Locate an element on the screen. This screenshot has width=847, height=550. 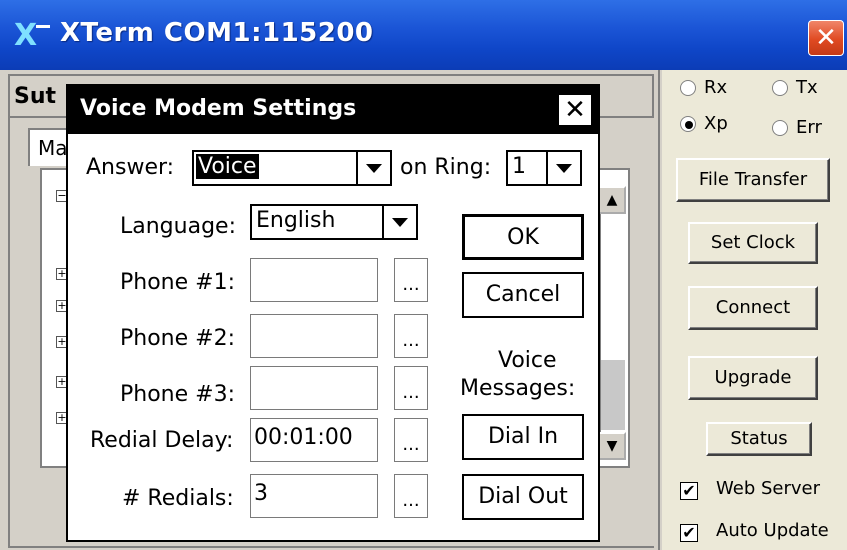
phone1-input is located at coordinates (314, 280).